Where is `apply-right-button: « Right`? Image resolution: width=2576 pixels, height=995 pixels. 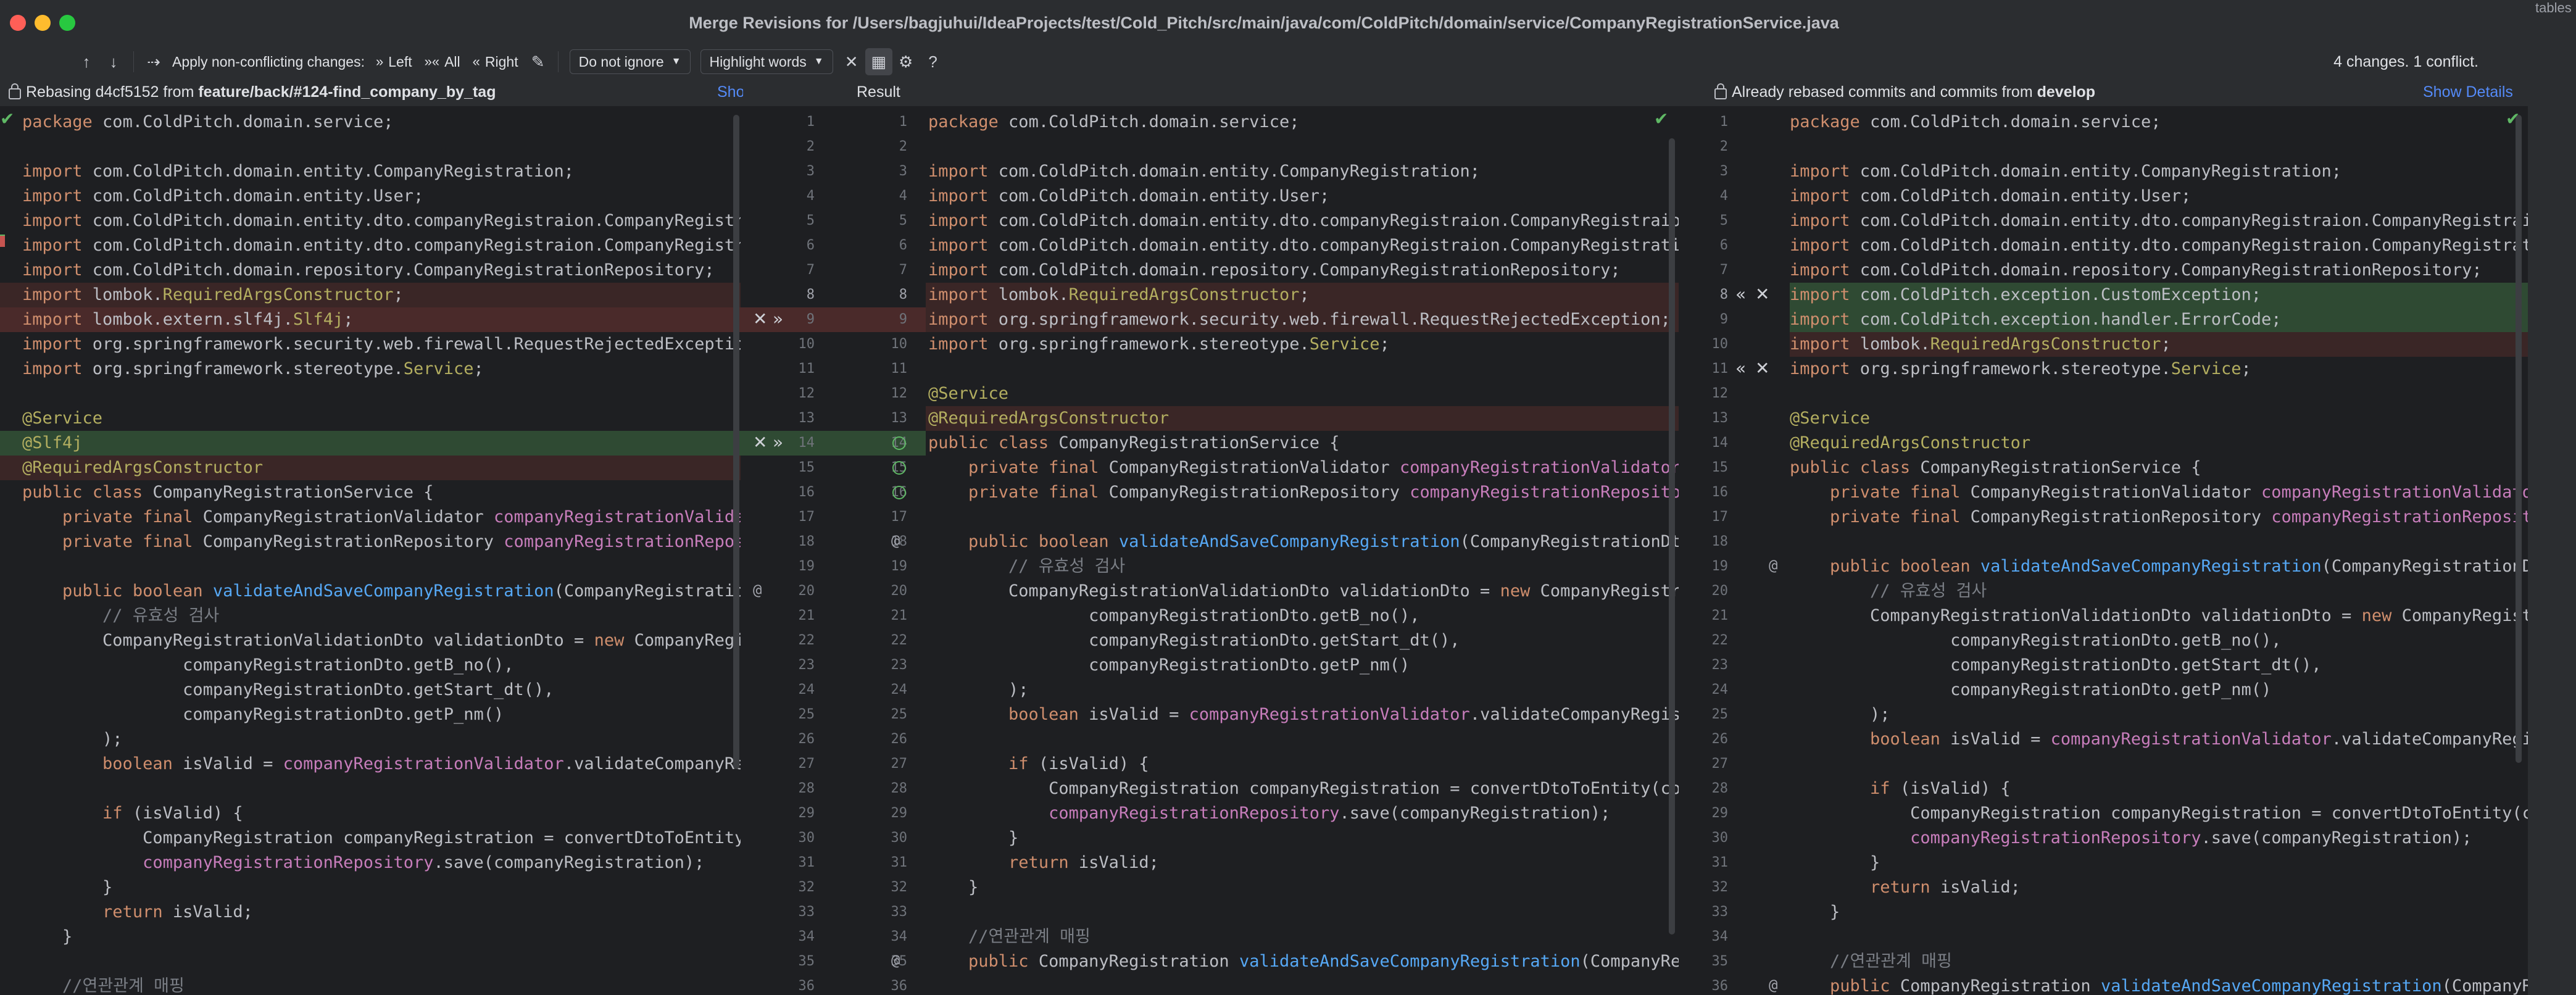
apply-right-button: « Right is located at coordinates (496, 62).